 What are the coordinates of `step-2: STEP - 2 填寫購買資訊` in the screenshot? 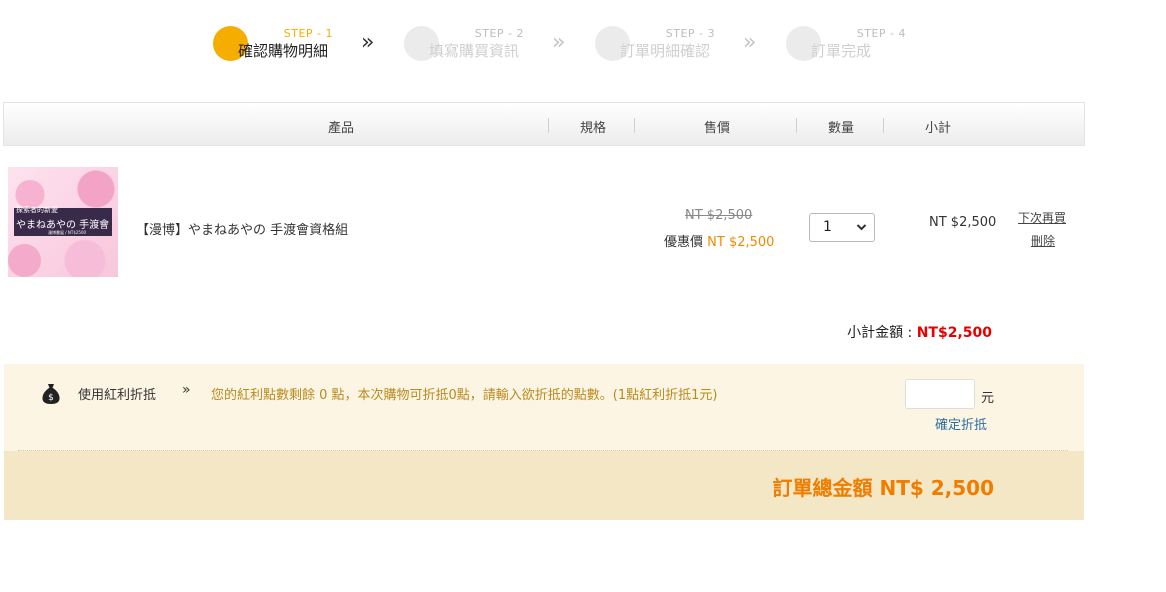 It's located at (484, 47).